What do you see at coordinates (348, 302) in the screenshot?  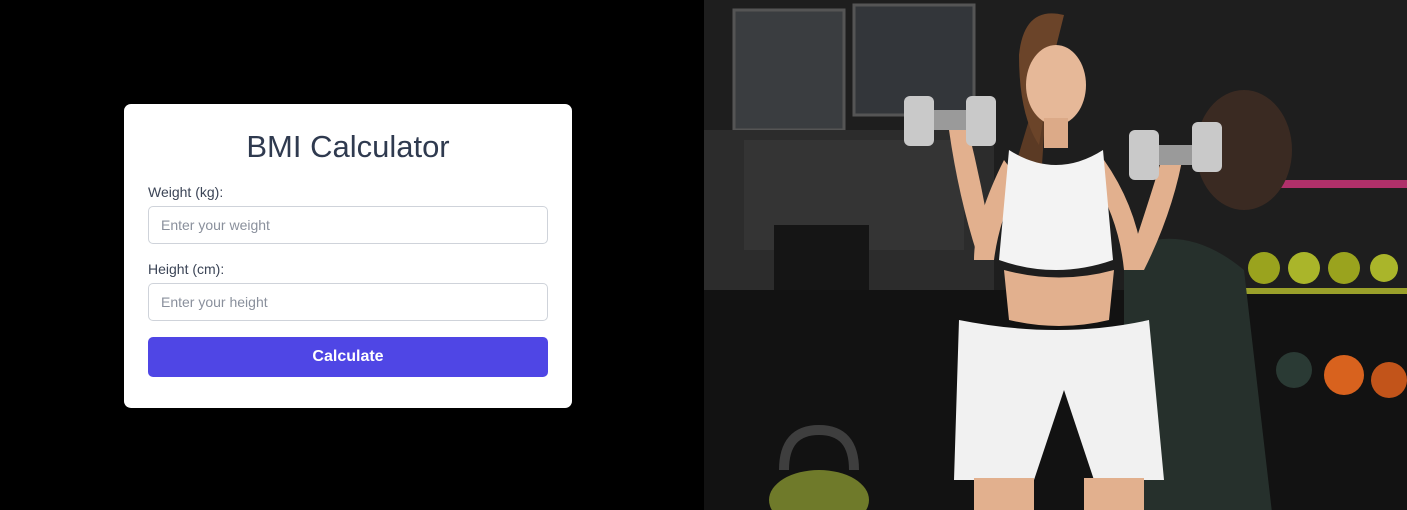 I see `height-input` at bounding box center [348, 302].